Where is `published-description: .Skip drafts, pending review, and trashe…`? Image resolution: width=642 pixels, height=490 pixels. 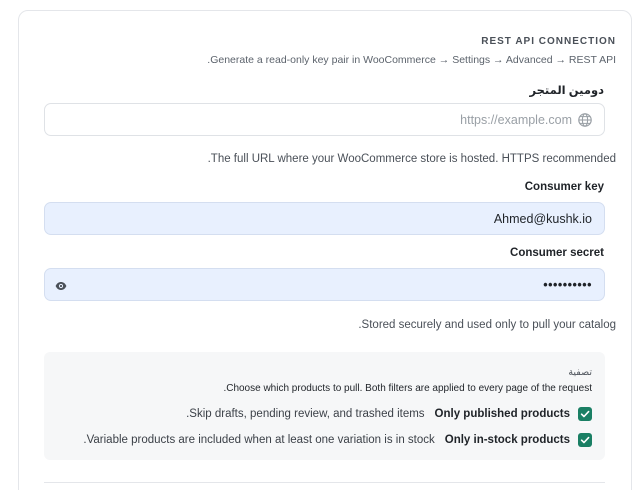 published-description: .Skip drafts, pending review, and trashe… is located at coordinates (305, 414).